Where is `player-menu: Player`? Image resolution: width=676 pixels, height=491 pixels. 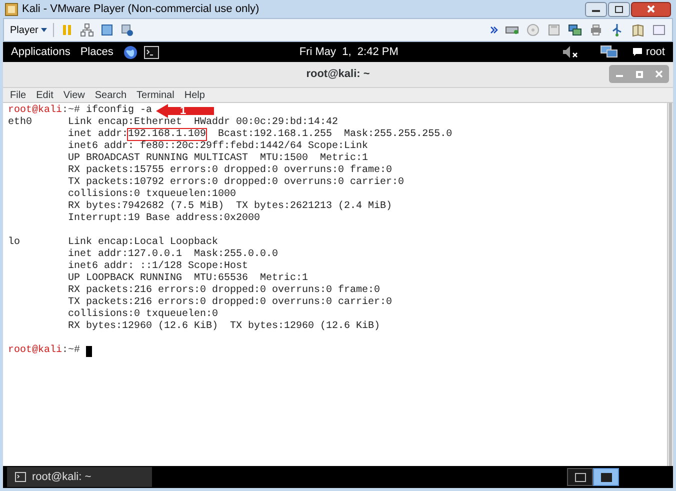 player-menu: Player is located at coordinates (29, 30).